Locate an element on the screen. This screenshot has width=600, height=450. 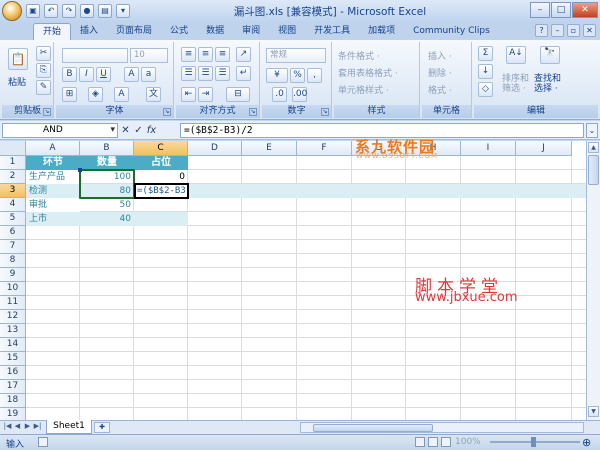
close-button: ✕ is located at coordinates (585, 10).